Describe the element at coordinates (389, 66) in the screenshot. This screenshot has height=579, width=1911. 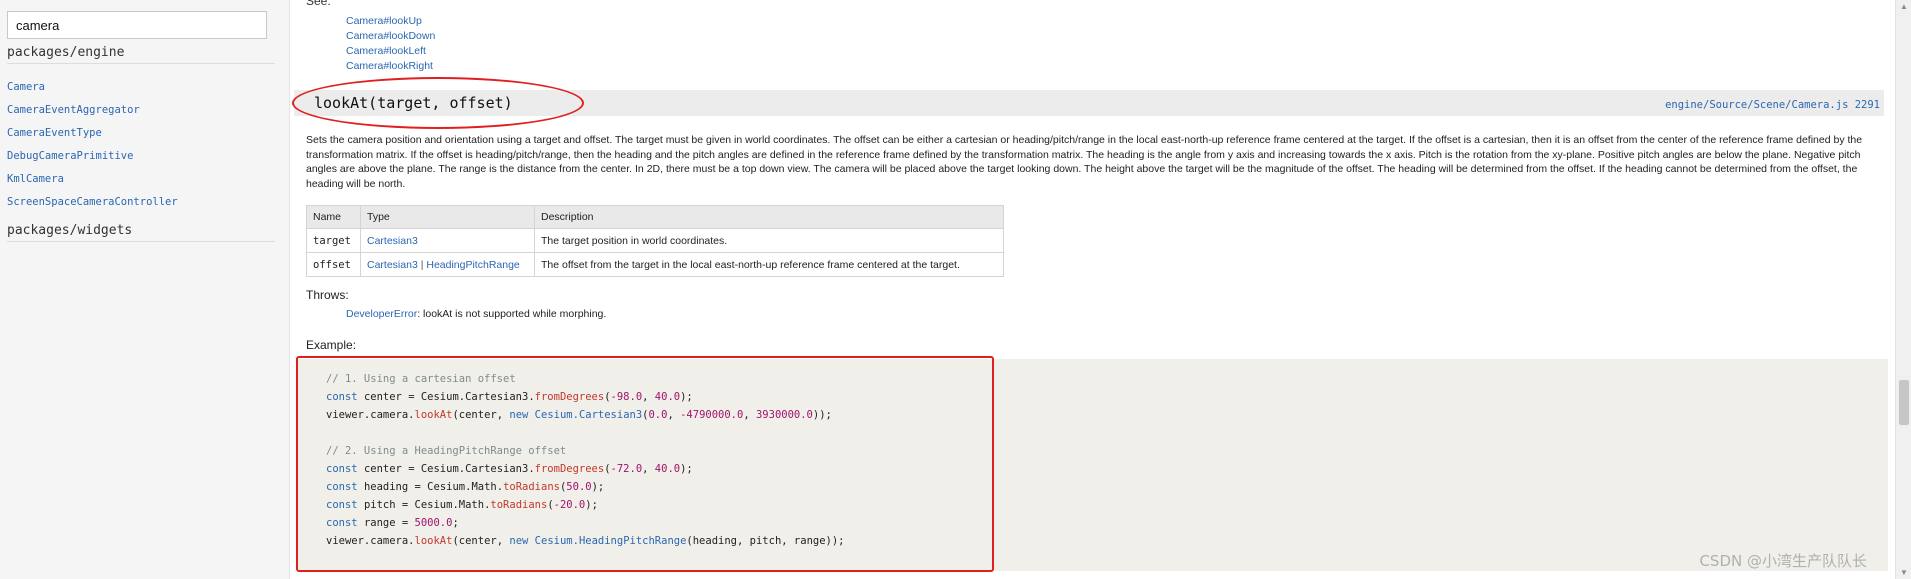
I see `see-link-lookright: Camera#lookRight` at that location.